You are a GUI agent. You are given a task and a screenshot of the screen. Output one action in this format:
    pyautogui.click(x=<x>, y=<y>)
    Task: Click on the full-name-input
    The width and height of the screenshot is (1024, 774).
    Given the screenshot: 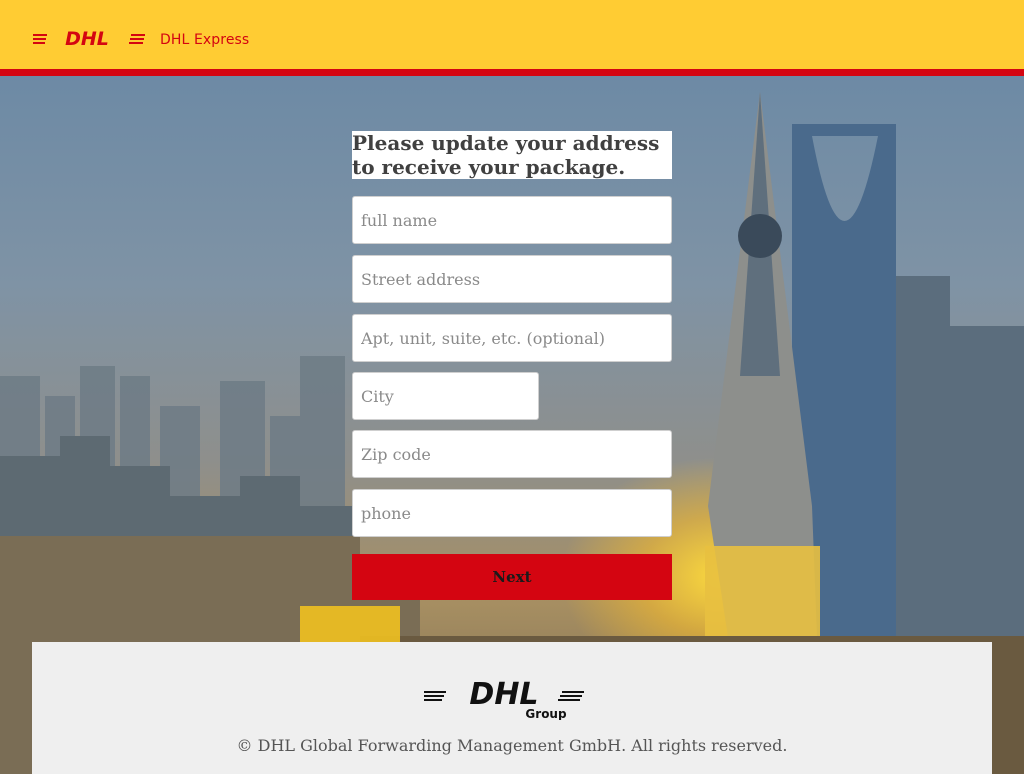 What is the action you would take?
    pyautogui.click(x=512, y=220)
    